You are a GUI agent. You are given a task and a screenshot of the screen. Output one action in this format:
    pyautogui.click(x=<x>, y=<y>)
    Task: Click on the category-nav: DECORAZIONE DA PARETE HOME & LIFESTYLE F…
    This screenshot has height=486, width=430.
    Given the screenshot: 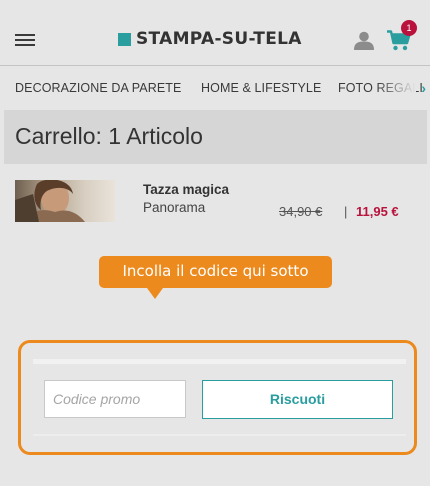 What is the action you would take?
    pyautogui.click(x=215, y=88)
    